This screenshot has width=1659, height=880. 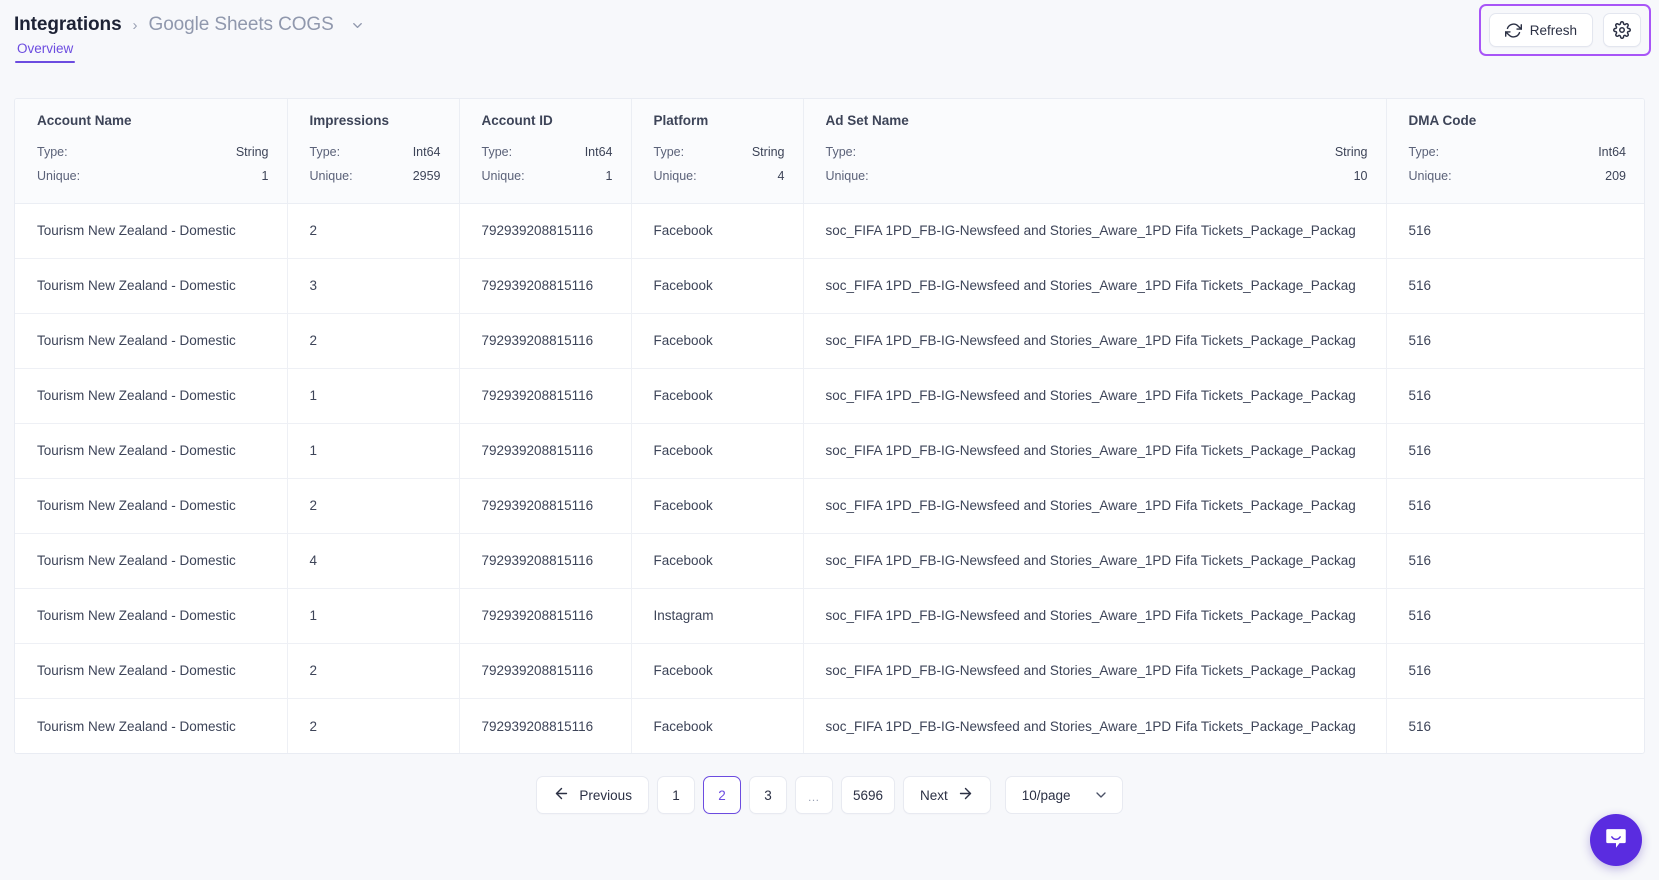 What do you see at coordinates (867, 120) in the screenshot?
I see `column-title: Ad Set Name` at bounding box center [867, 120].